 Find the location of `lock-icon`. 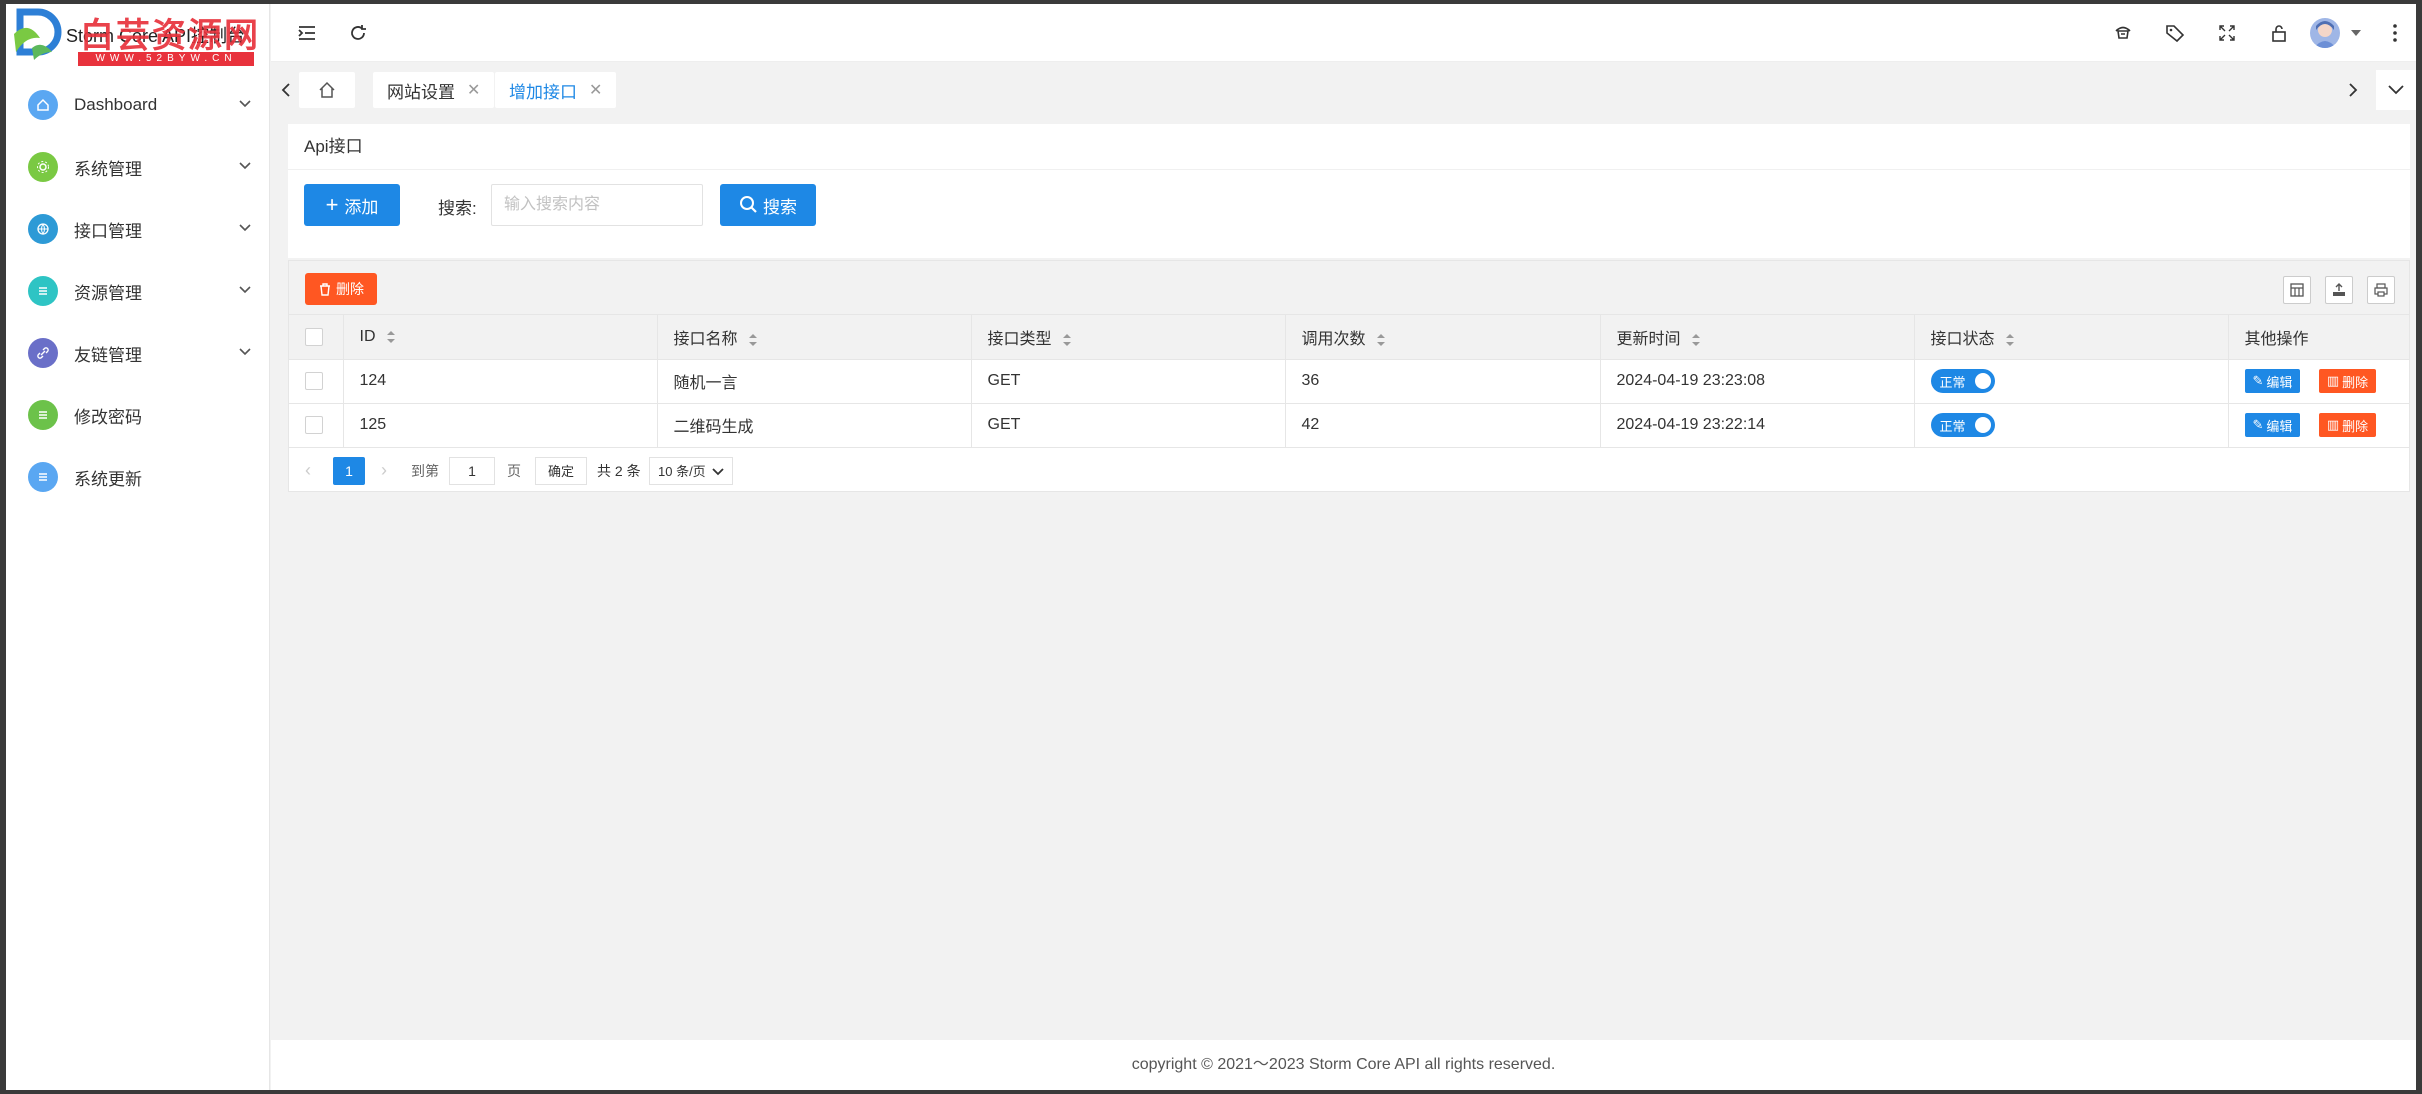

lock-icon is located at coordinates (2279, 33).